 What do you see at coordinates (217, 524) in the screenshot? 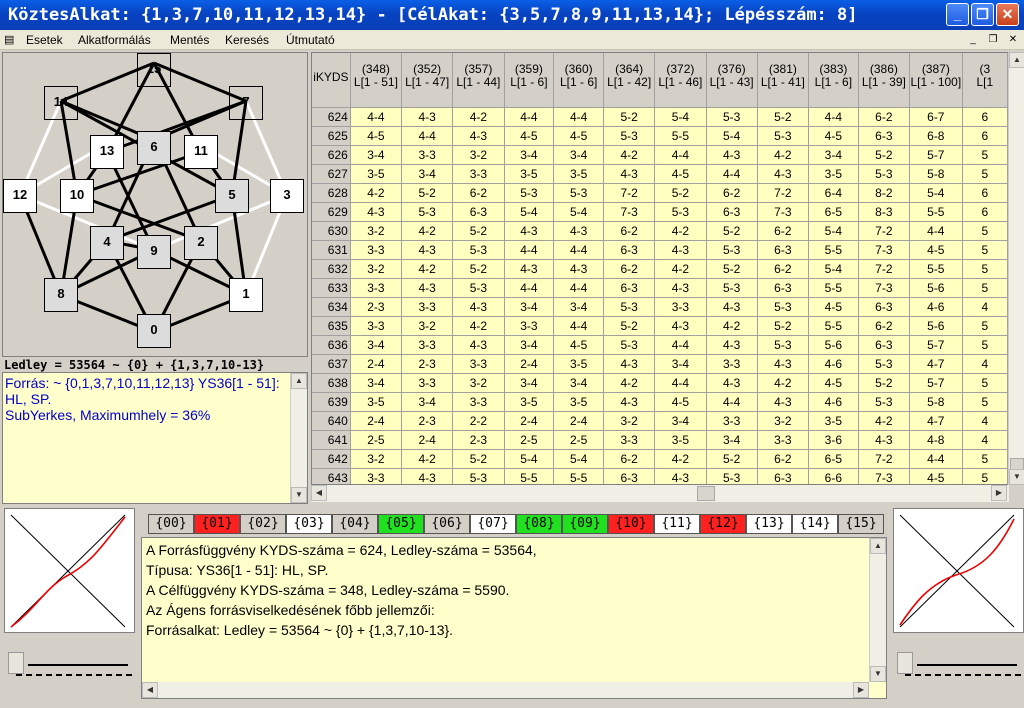
I see `subset-tab: {01}` at bounding box center [217, 524].